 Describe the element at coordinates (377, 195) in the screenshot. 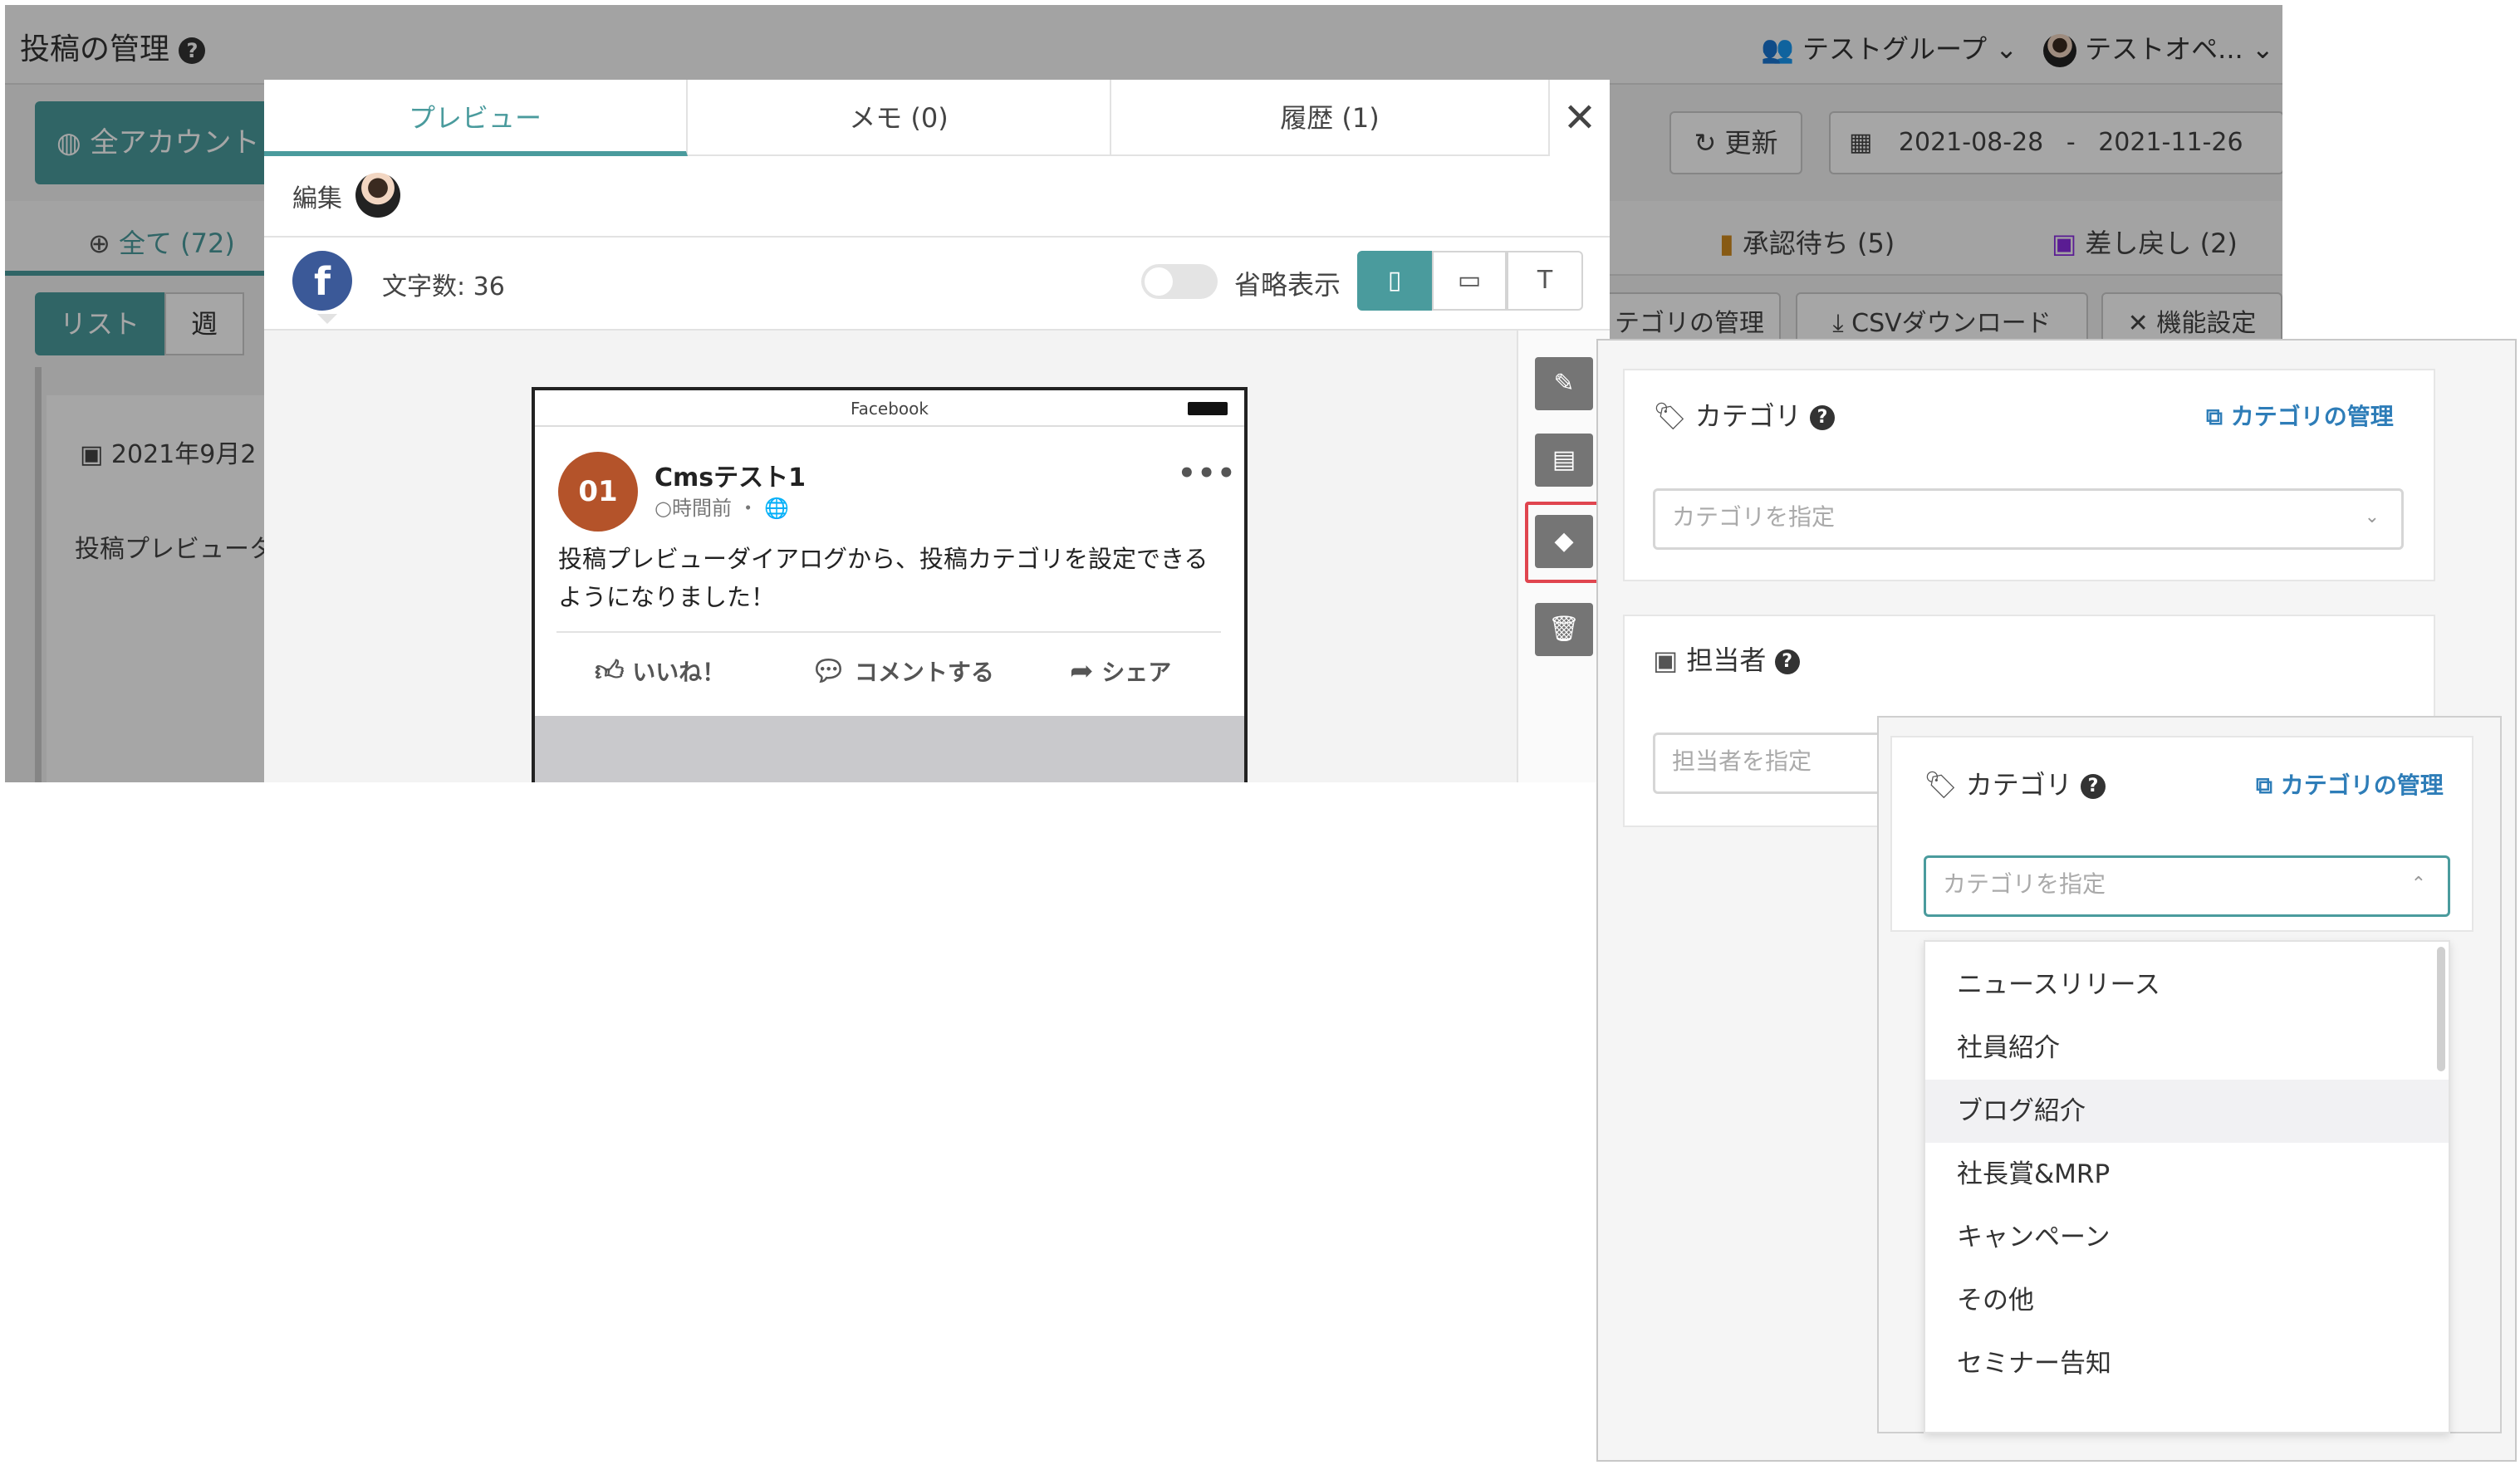

I see `avatar` at that location.